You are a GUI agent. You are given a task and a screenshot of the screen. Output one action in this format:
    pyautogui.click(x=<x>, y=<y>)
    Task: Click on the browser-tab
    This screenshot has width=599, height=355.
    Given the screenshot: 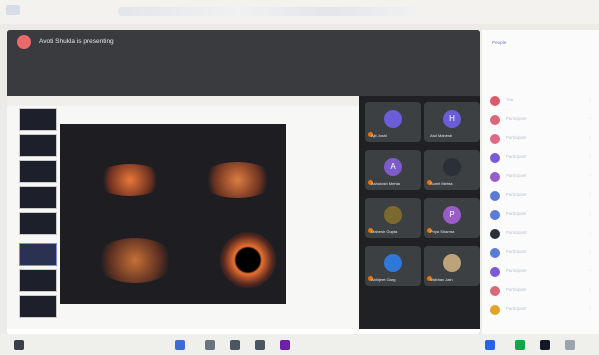 What is the action you would take?
    pyautogui.click(x=13, y=10)
    